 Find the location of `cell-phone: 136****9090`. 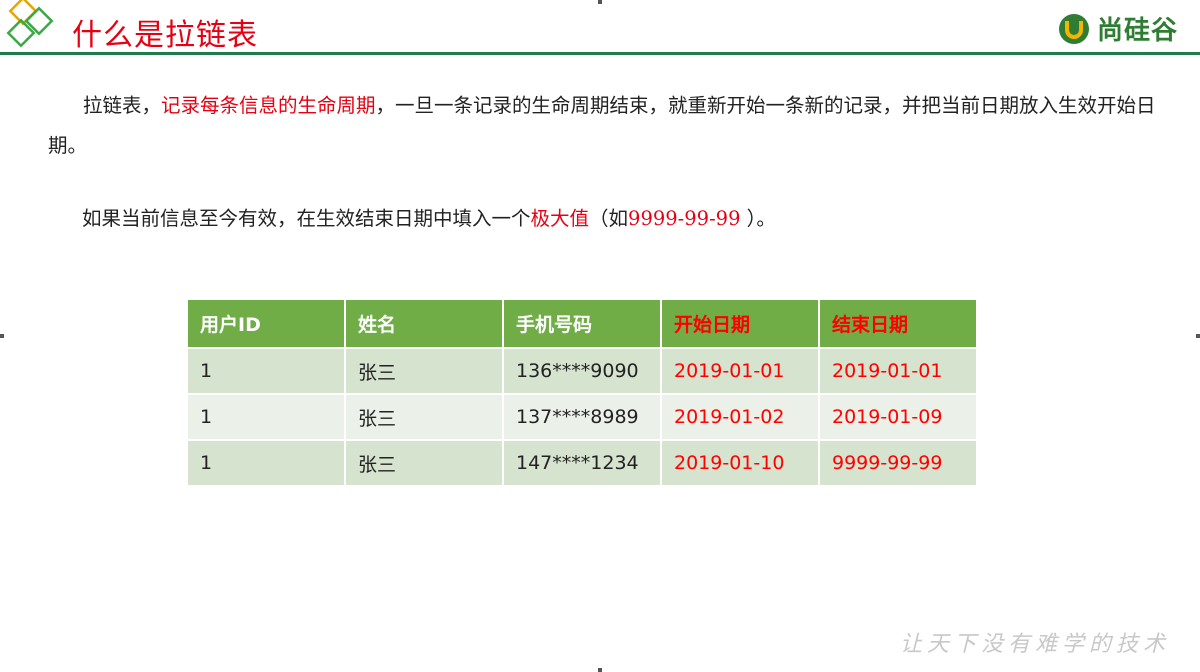

cell-phone: 136****9090 is located at coordinates (582, 371).